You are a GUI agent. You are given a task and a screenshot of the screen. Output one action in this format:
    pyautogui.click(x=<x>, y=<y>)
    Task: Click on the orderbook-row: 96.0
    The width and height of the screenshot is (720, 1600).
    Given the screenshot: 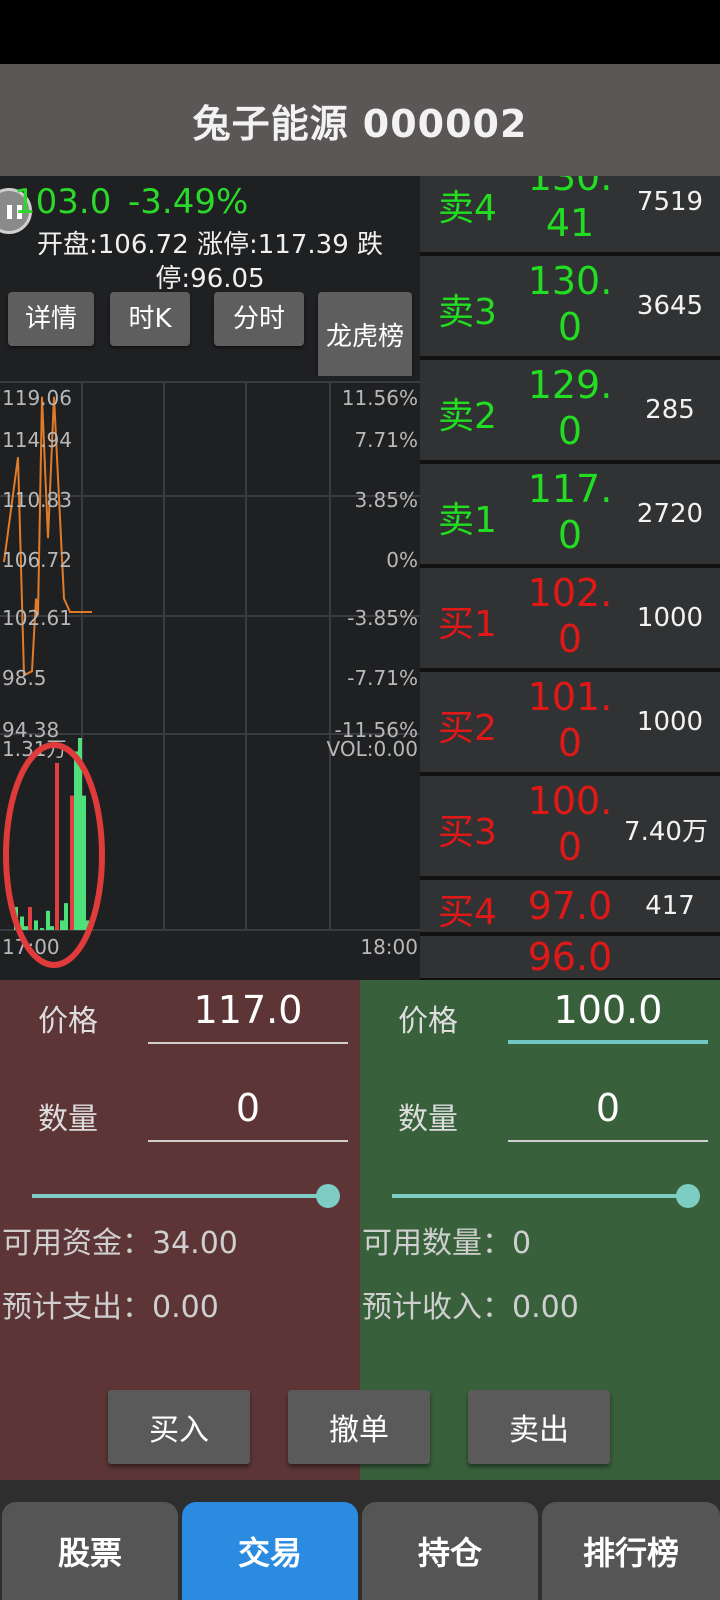 What is the action you would take?
    pyautogui.click(x=570, y=957)
    